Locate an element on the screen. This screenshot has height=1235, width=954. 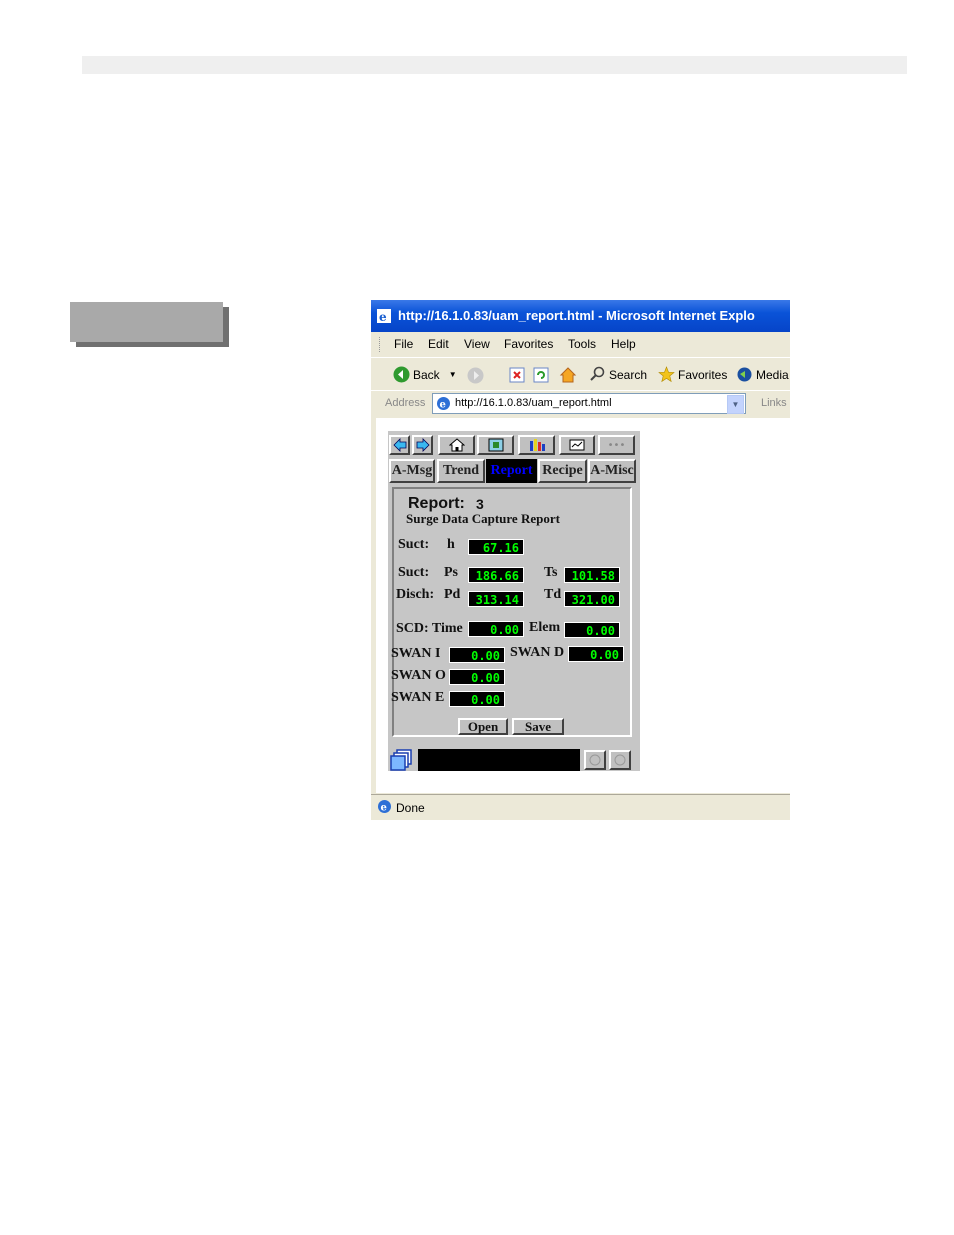
scd-time-value: 0.00 is located at coordinates (496, 629).